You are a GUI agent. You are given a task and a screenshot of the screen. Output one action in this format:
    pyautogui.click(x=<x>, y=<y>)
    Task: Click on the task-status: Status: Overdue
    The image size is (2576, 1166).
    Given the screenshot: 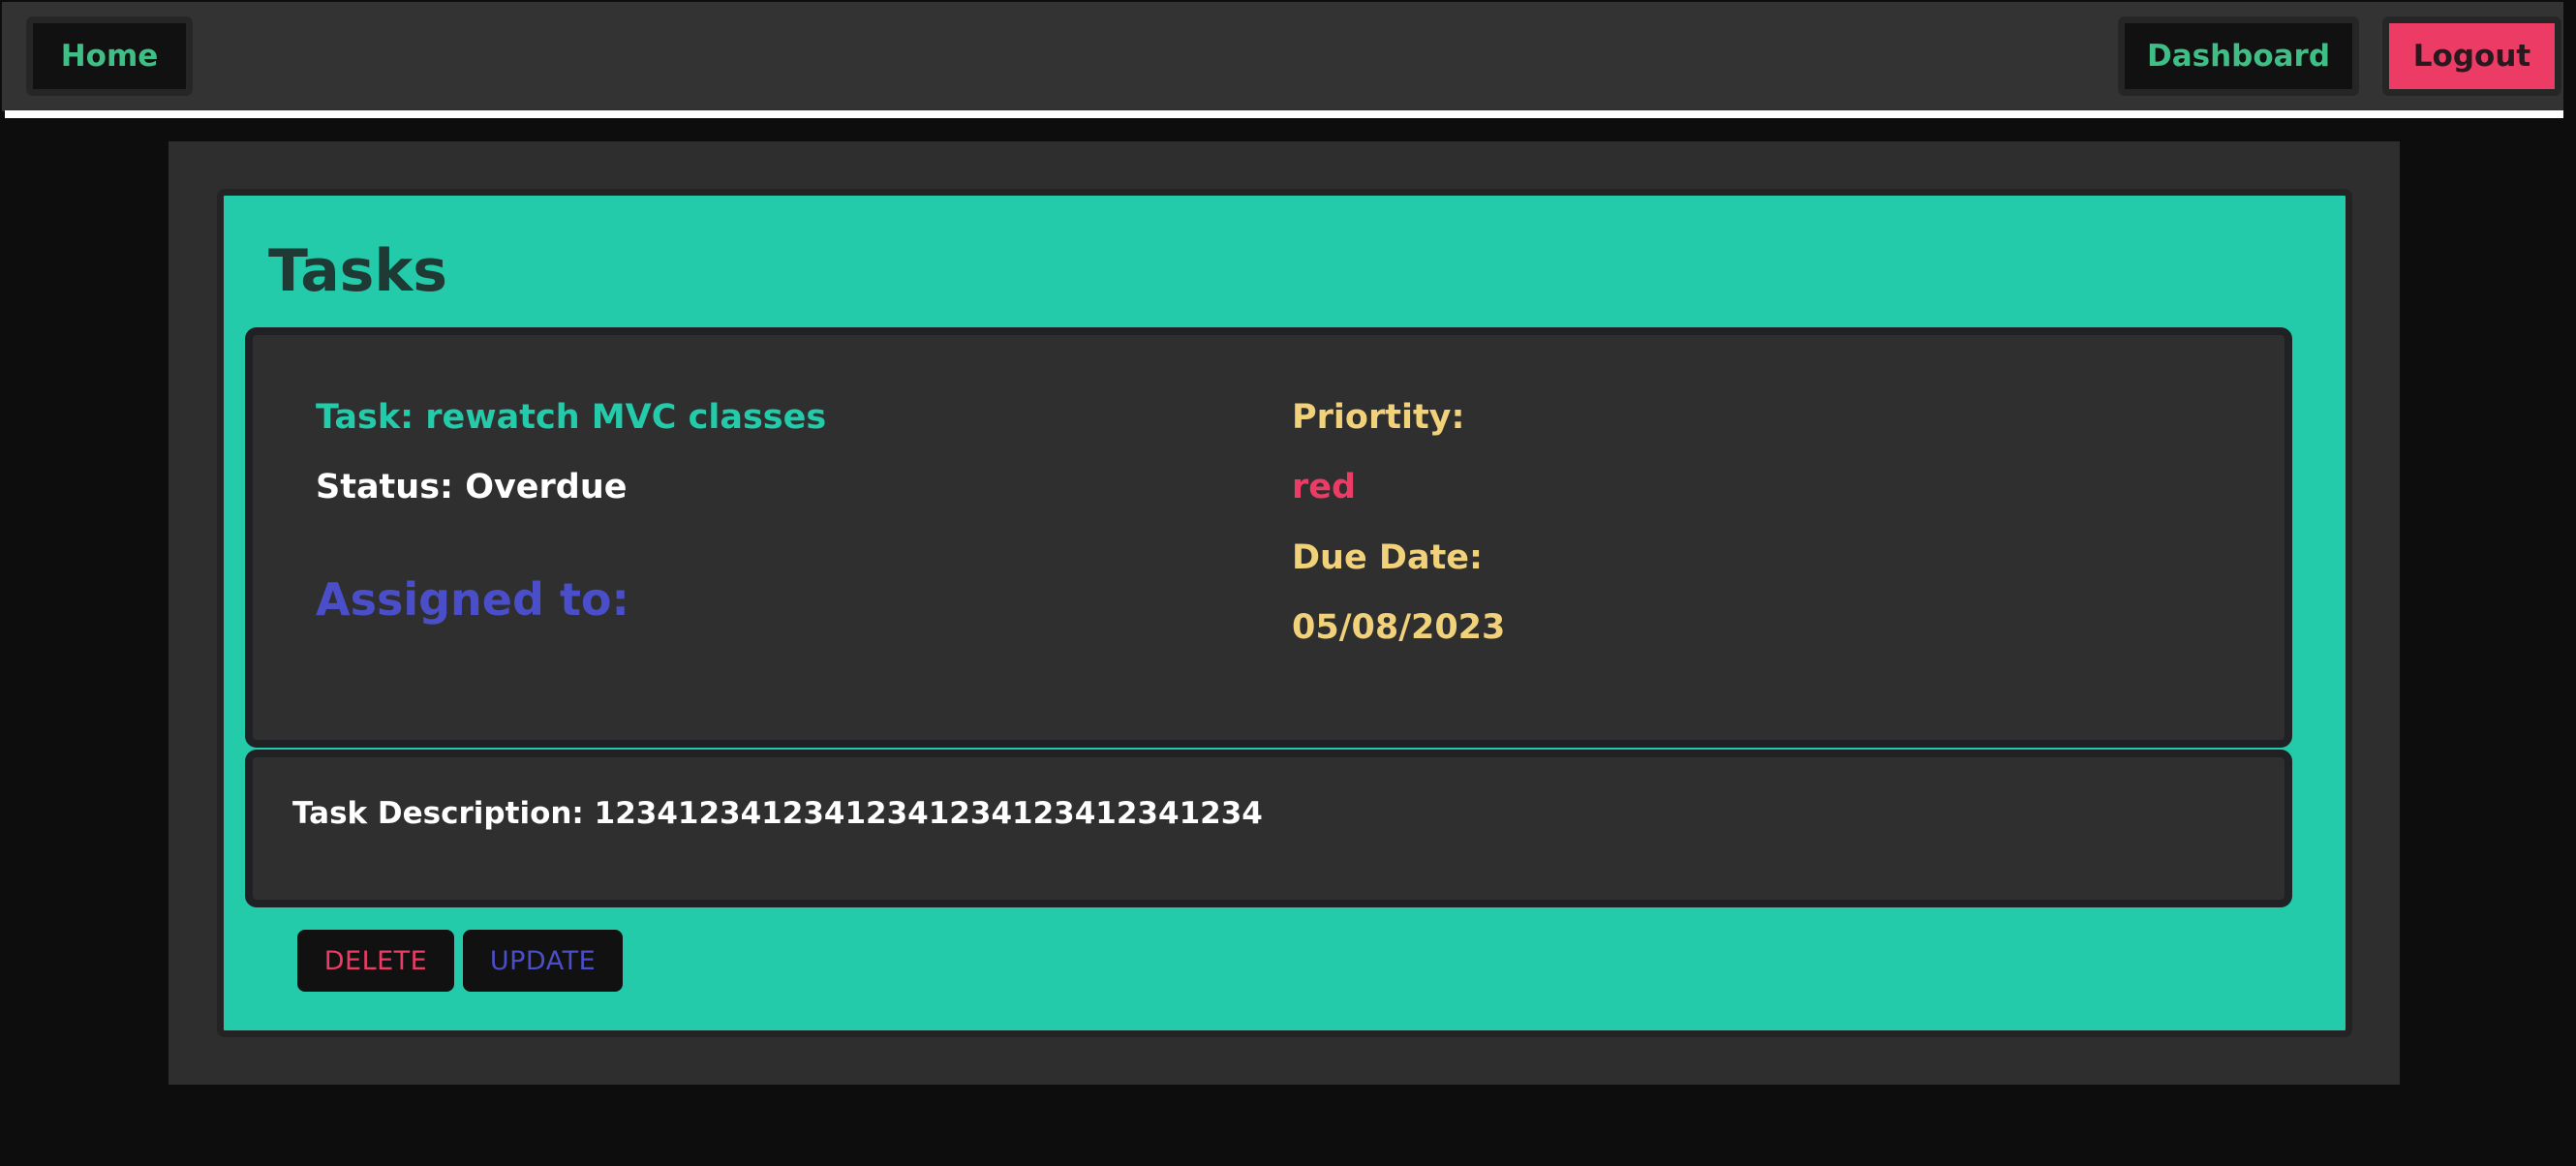 What is the action you would take?
    pyautogui.click(x=472, y=487)
    